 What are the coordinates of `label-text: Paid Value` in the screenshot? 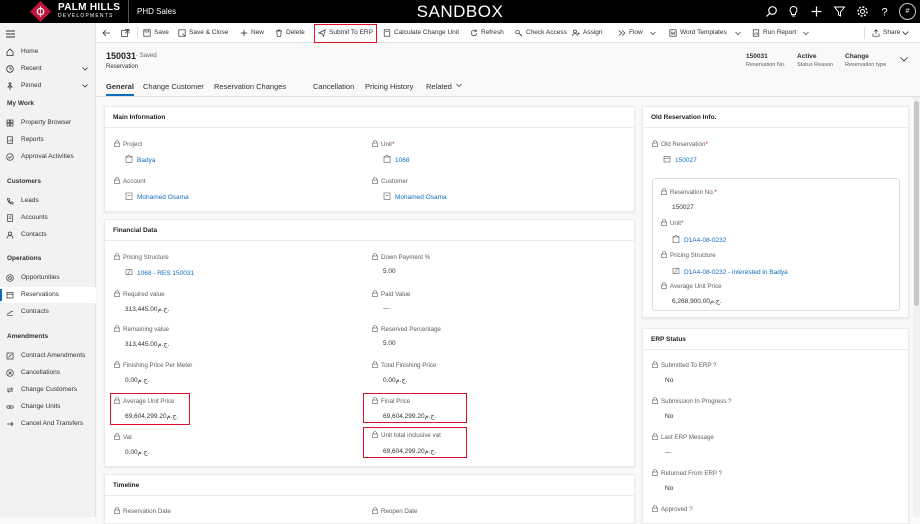 It's located at (396, 294).